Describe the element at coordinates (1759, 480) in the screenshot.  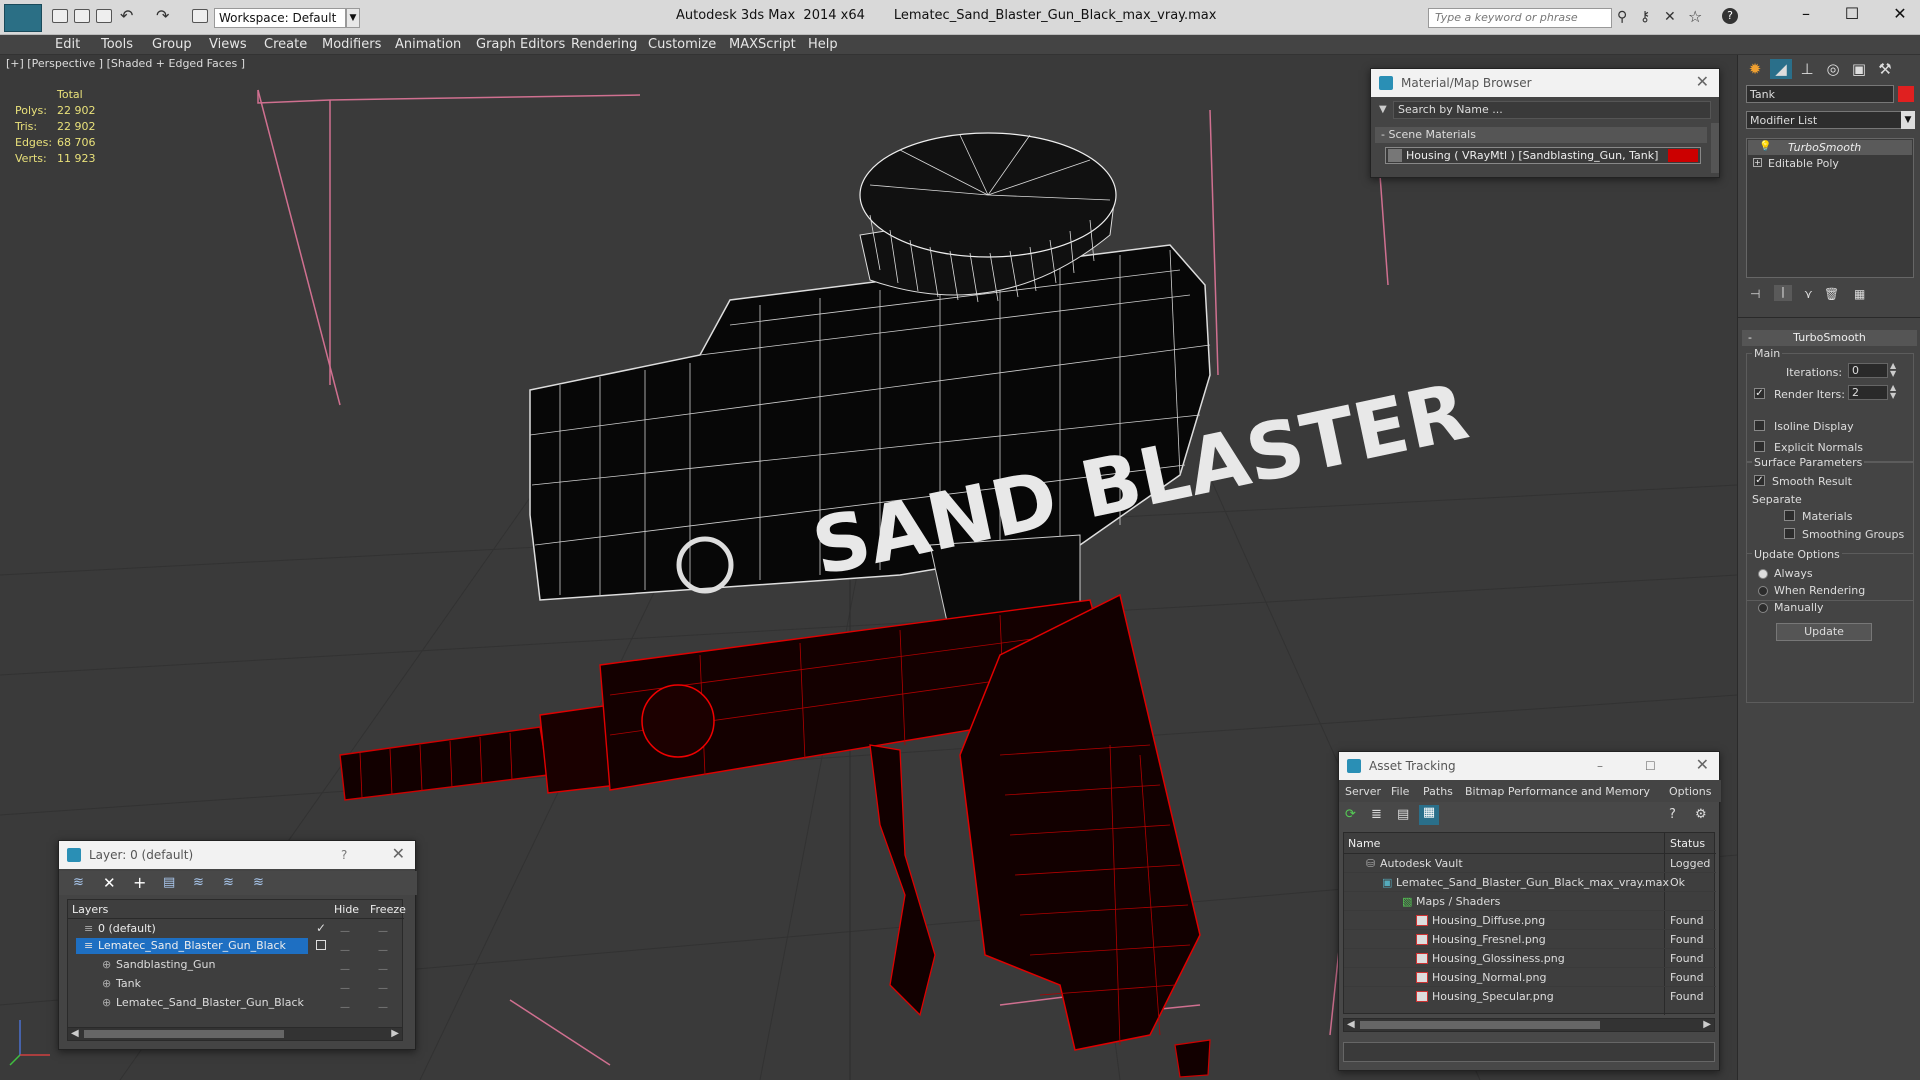
I see `smooth-result-checkbox: ✓` at that location.